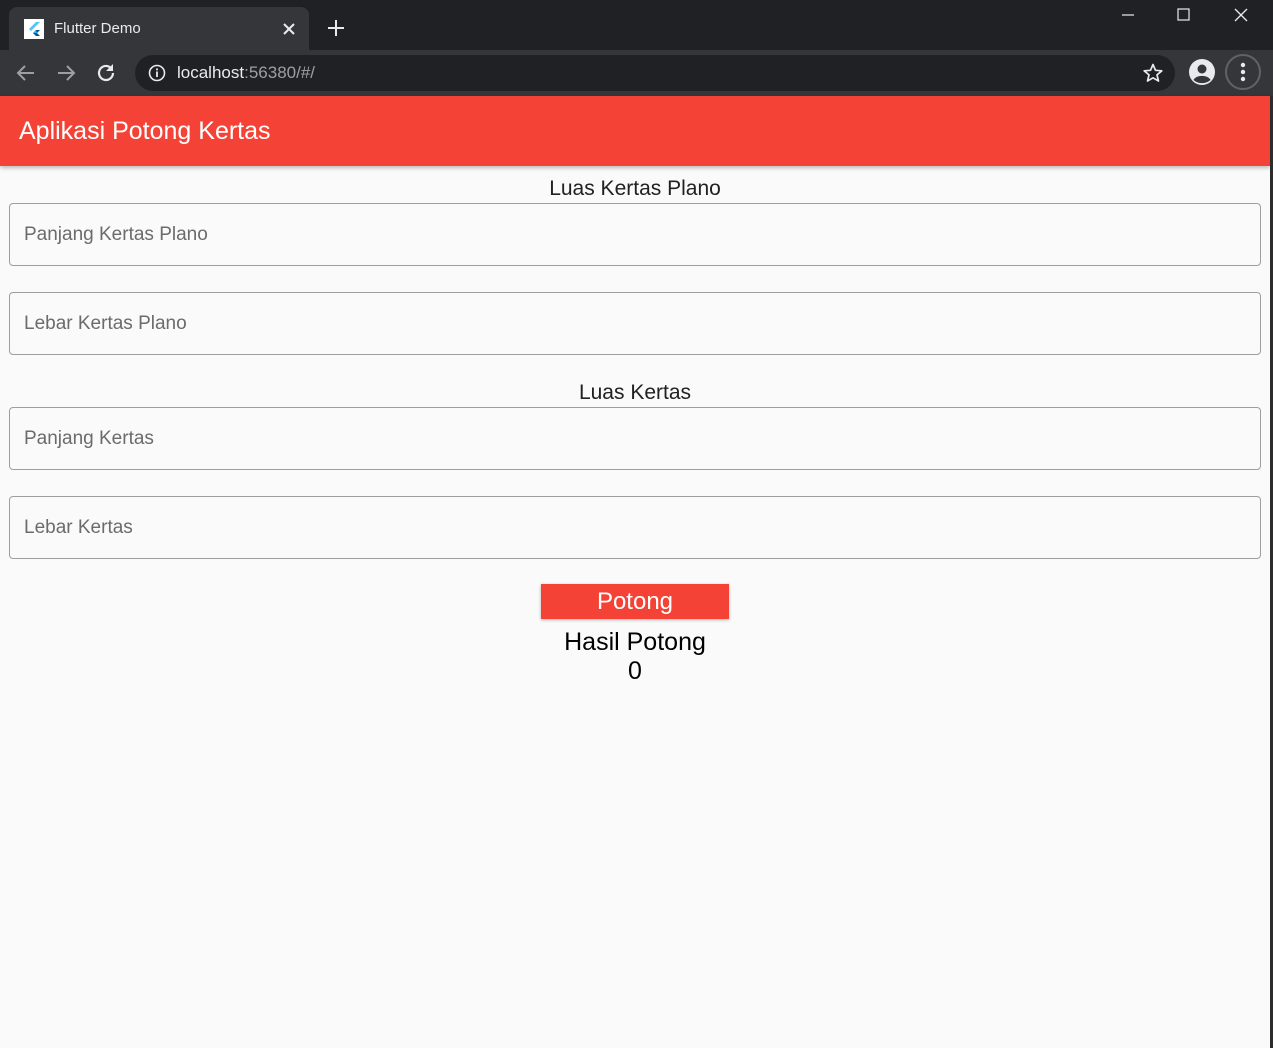 This screenshot has width=1273, height=1048. What do you see at coordinates (635, 642) in the screenshot?
I see `result-label: Hasil Potong` at bounding box center [635, 642].